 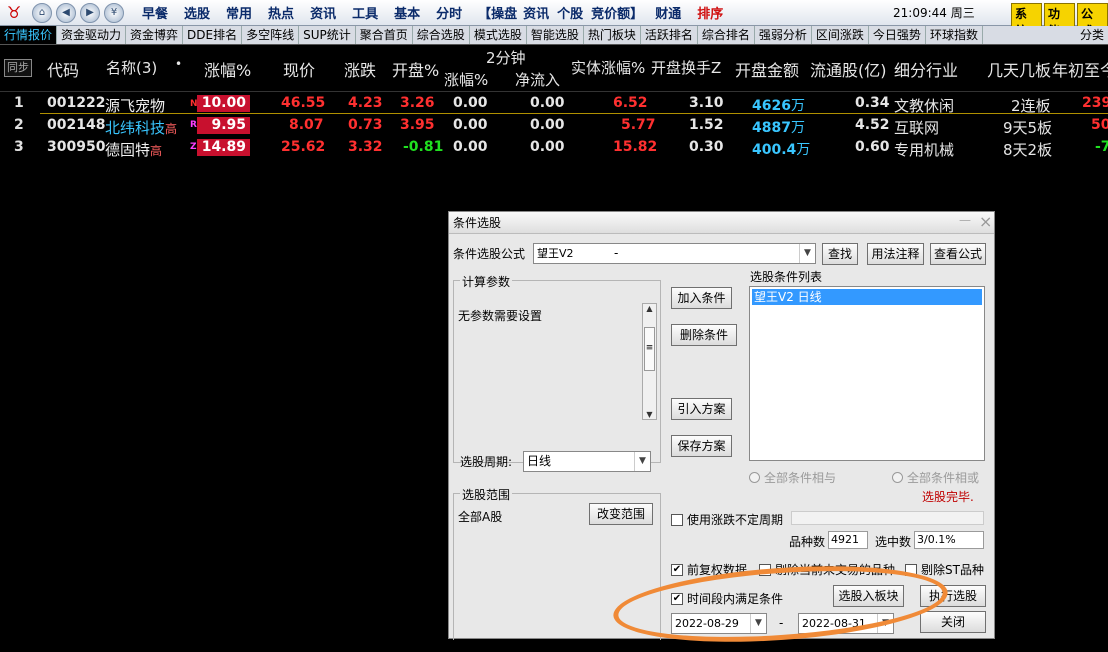 I want to click on col-change-pct: 涨幅%, so click(x=227, y=69).